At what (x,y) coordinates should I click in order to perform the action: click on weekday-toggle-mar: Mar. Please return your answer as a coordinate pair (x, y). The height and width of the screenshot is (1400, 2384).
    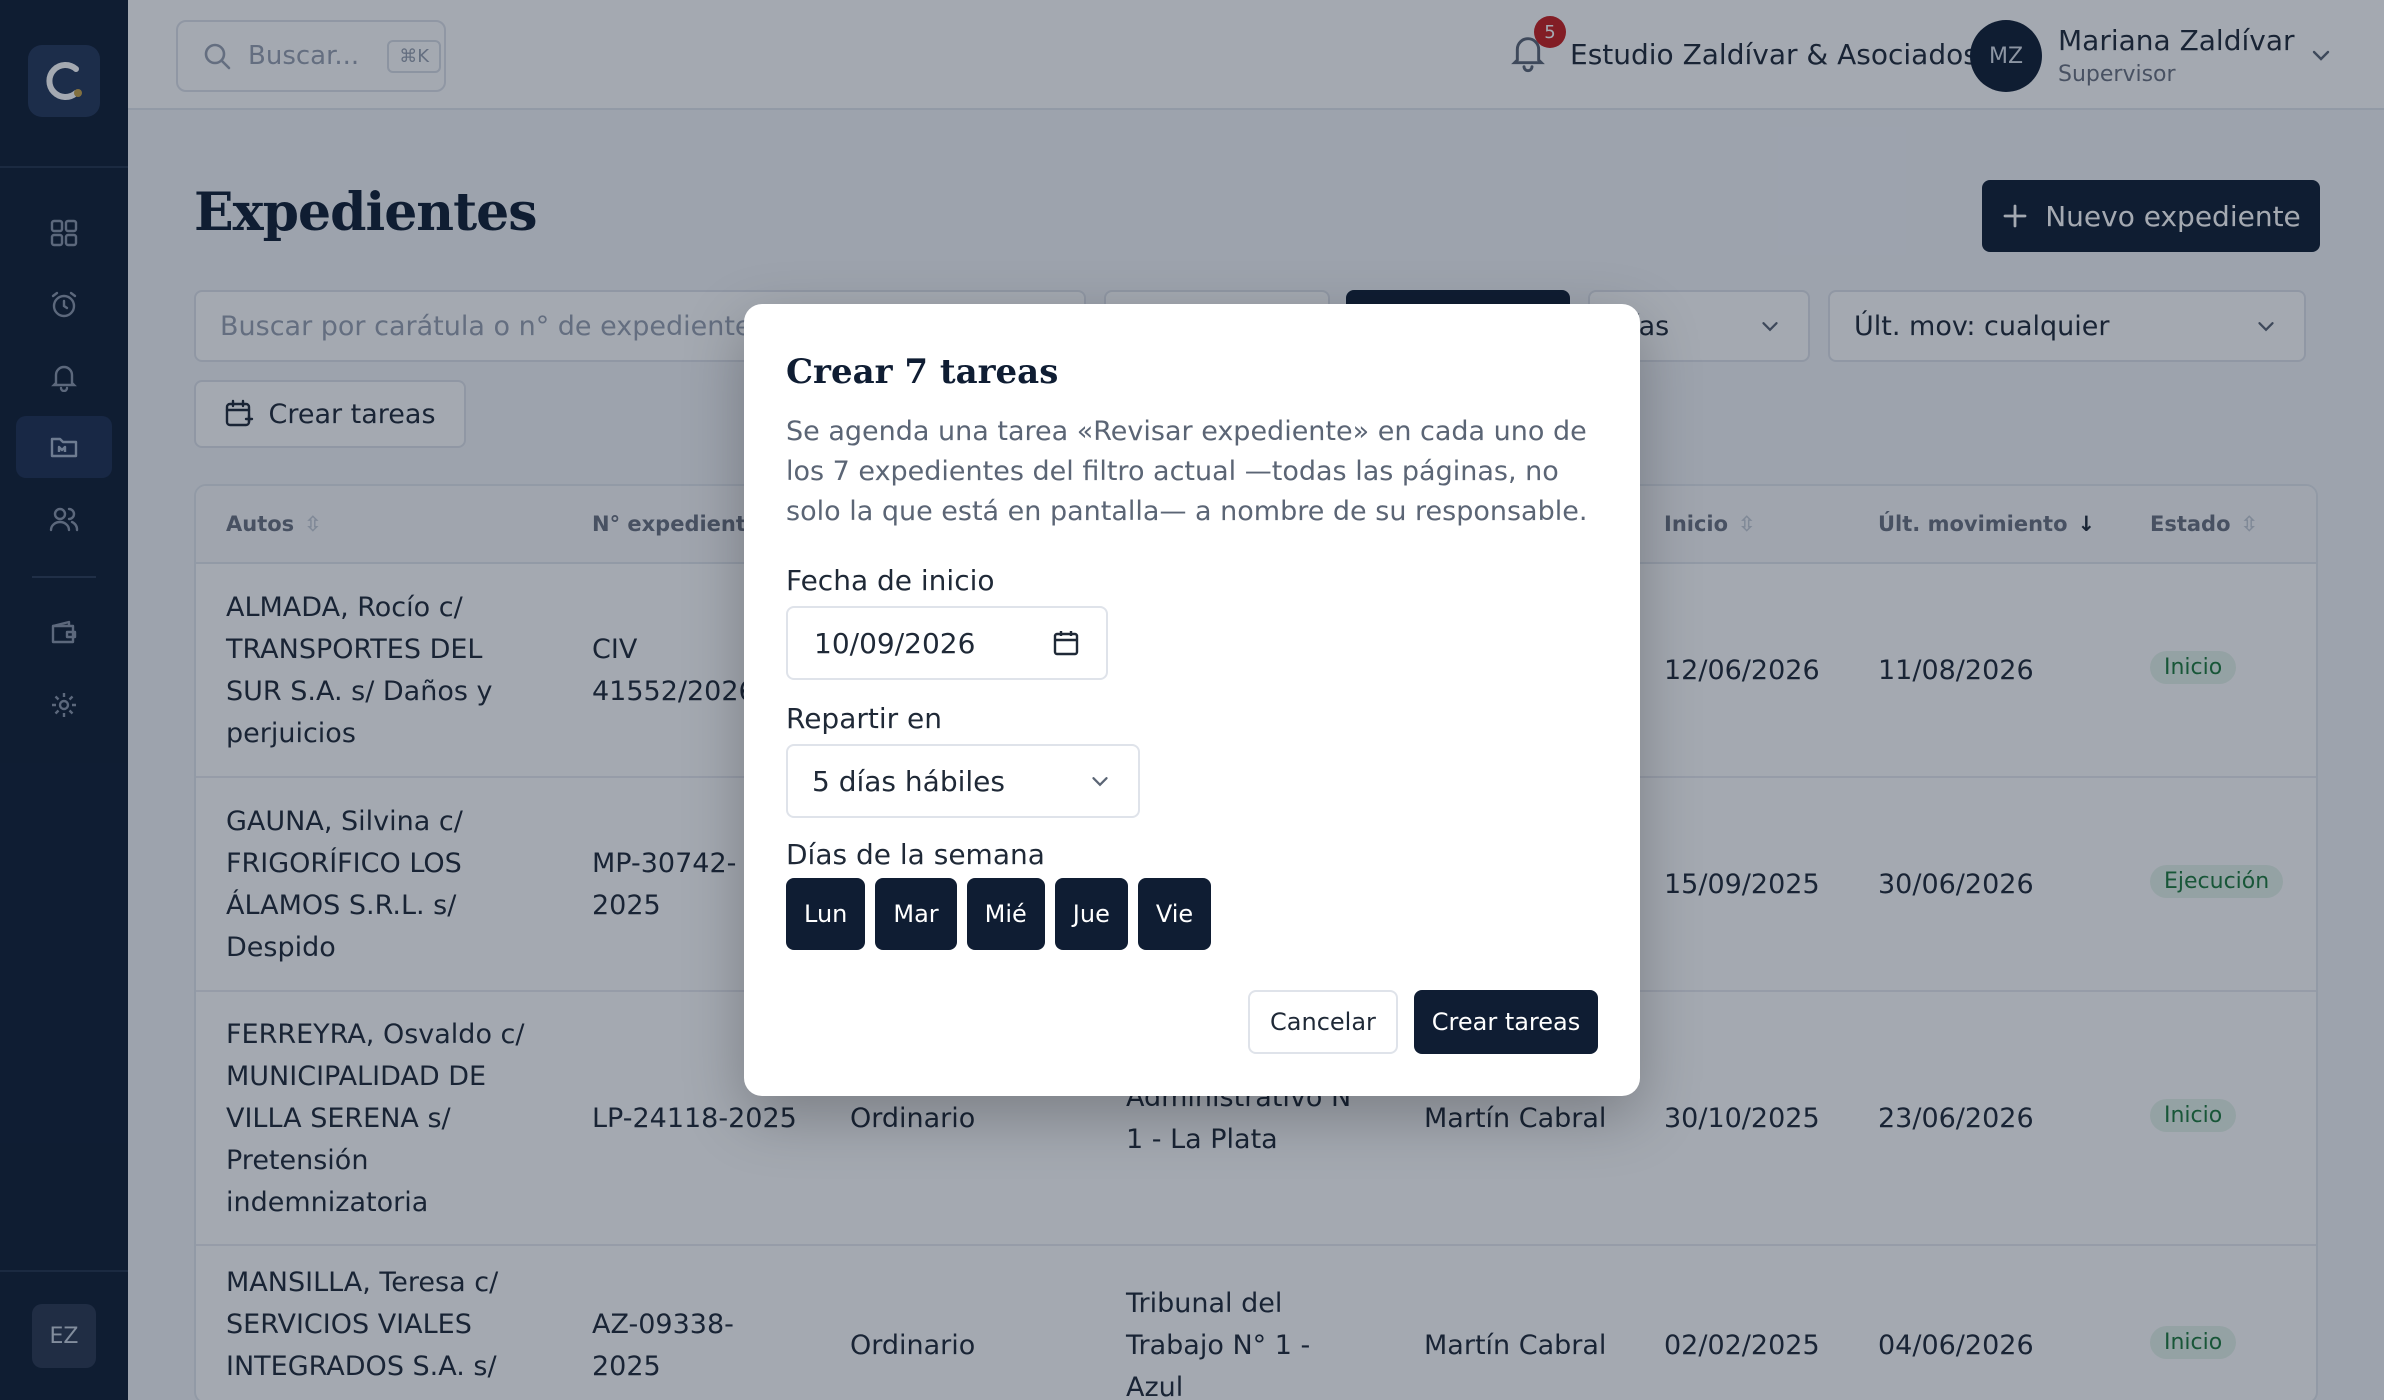
    Looking at the image, I should click on (916, 914).